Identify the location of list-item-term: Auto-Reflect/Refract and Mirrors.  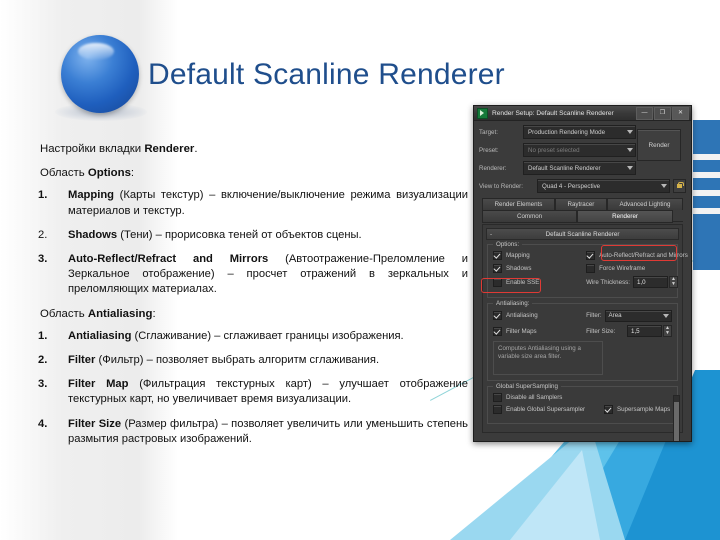
(168, 259).